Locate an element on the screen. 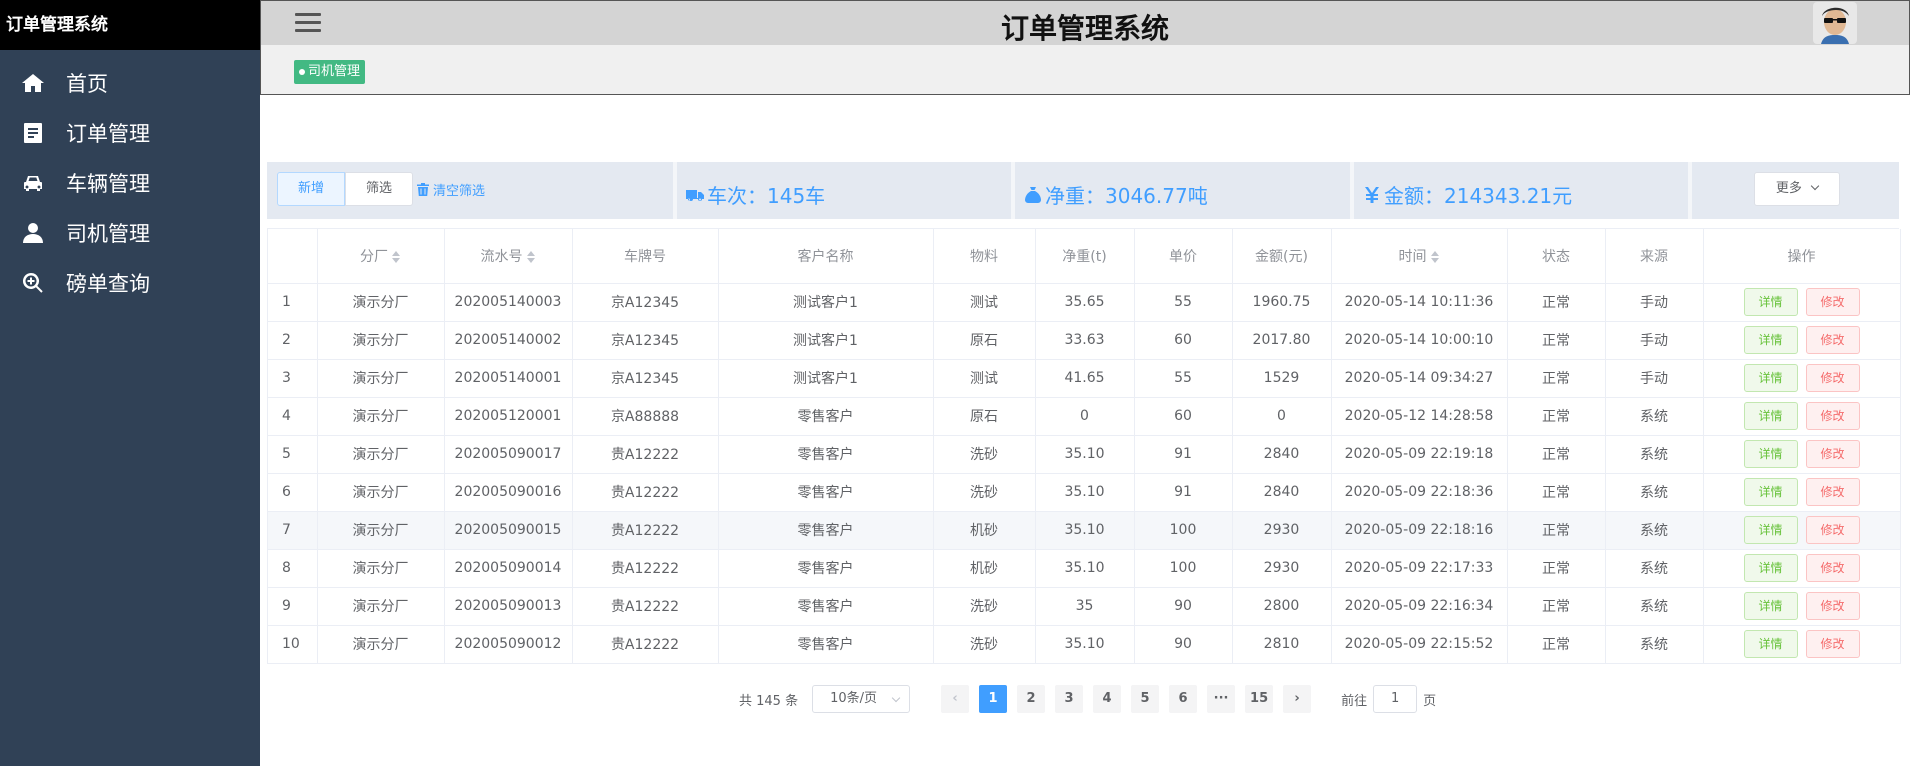 Image resolution: width=1910 pixels, height=766 pixels. table-cell: 2840 is located at coordinates (1282, 454).